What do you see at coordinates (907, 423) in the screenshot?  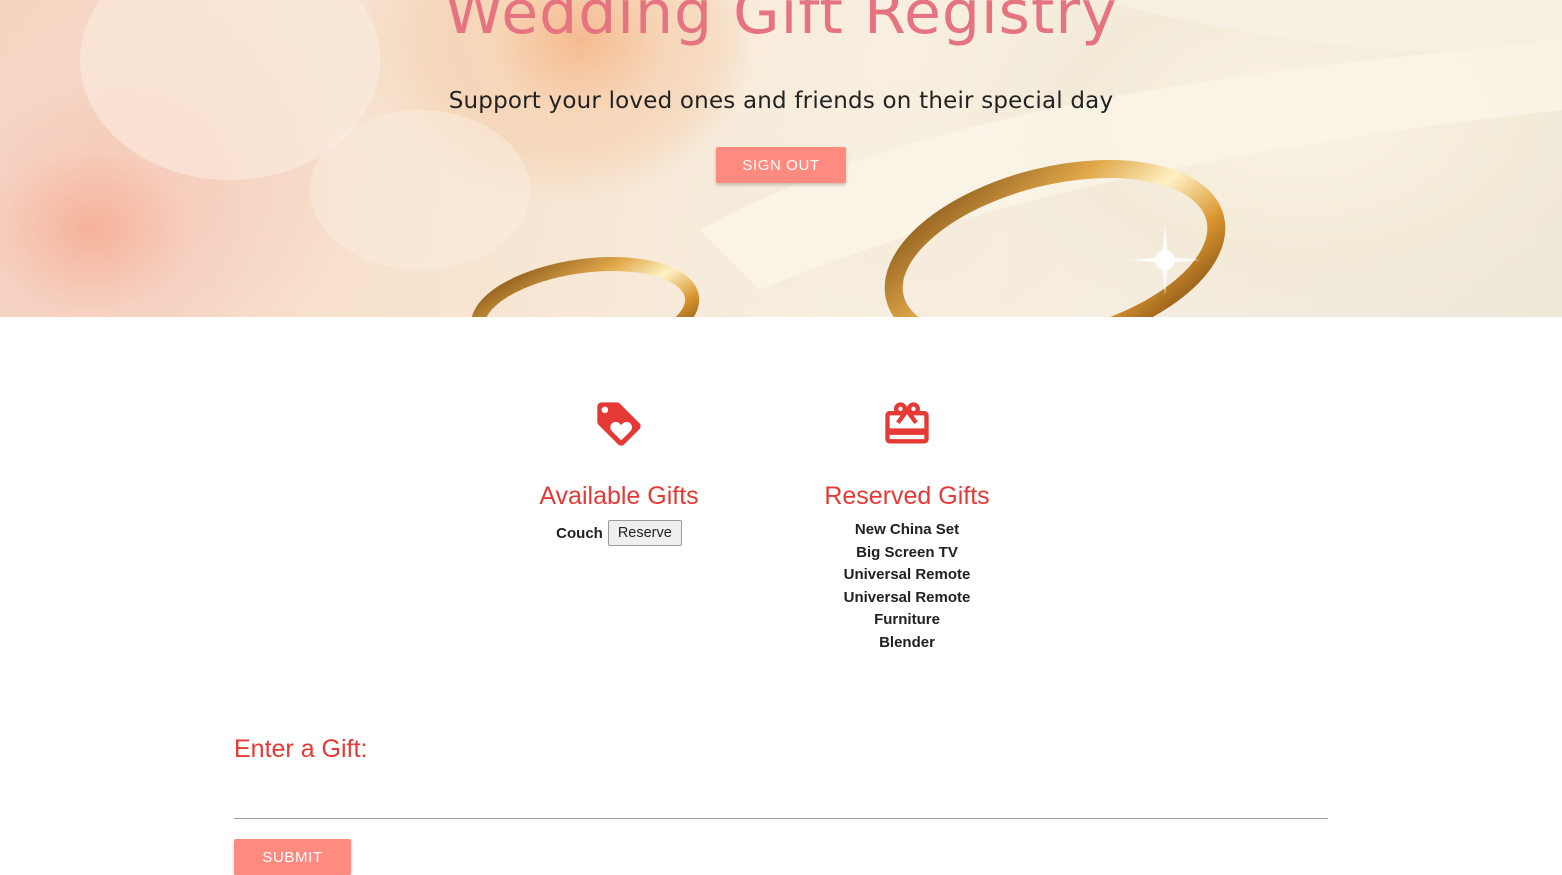 I see `gift-card-icon` at bounding box center [907, 423].